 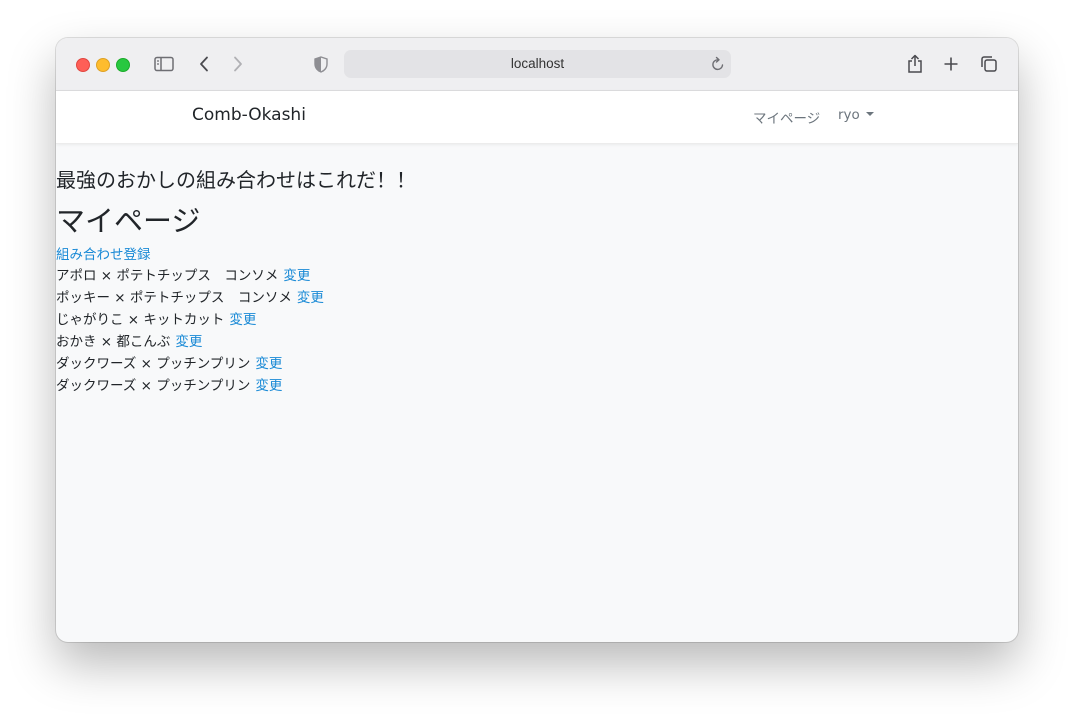 What do you see at coordinates (236, 180) in the screenshot?
I see `site-tagline: 最強のおかしの組み合わせはこれだ！！` at bounding box center [236, 180].